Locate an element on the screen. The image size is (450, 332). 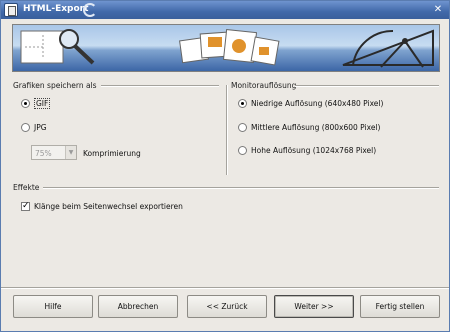
window-title: HTML-Export is located at coordinates (56, 9).